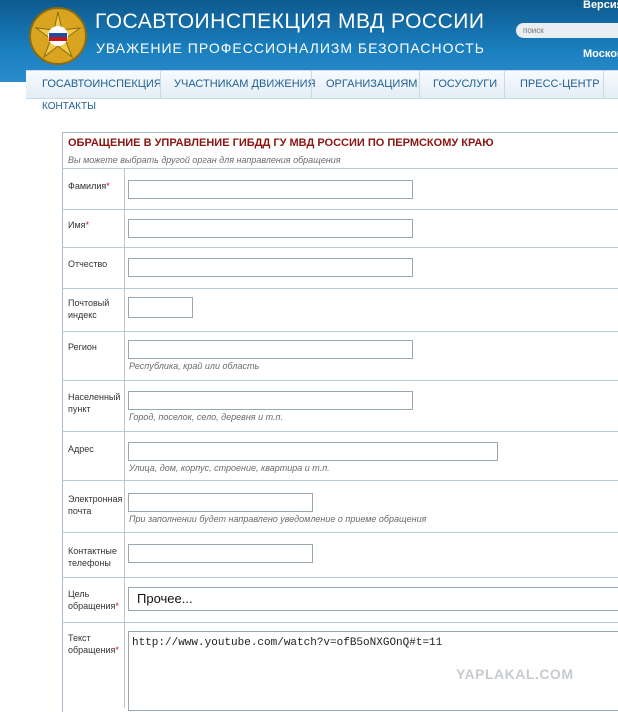  I want to click on nav-item-organizations: ОРГАНИЗАЦИЯМ, so click(371, 84).